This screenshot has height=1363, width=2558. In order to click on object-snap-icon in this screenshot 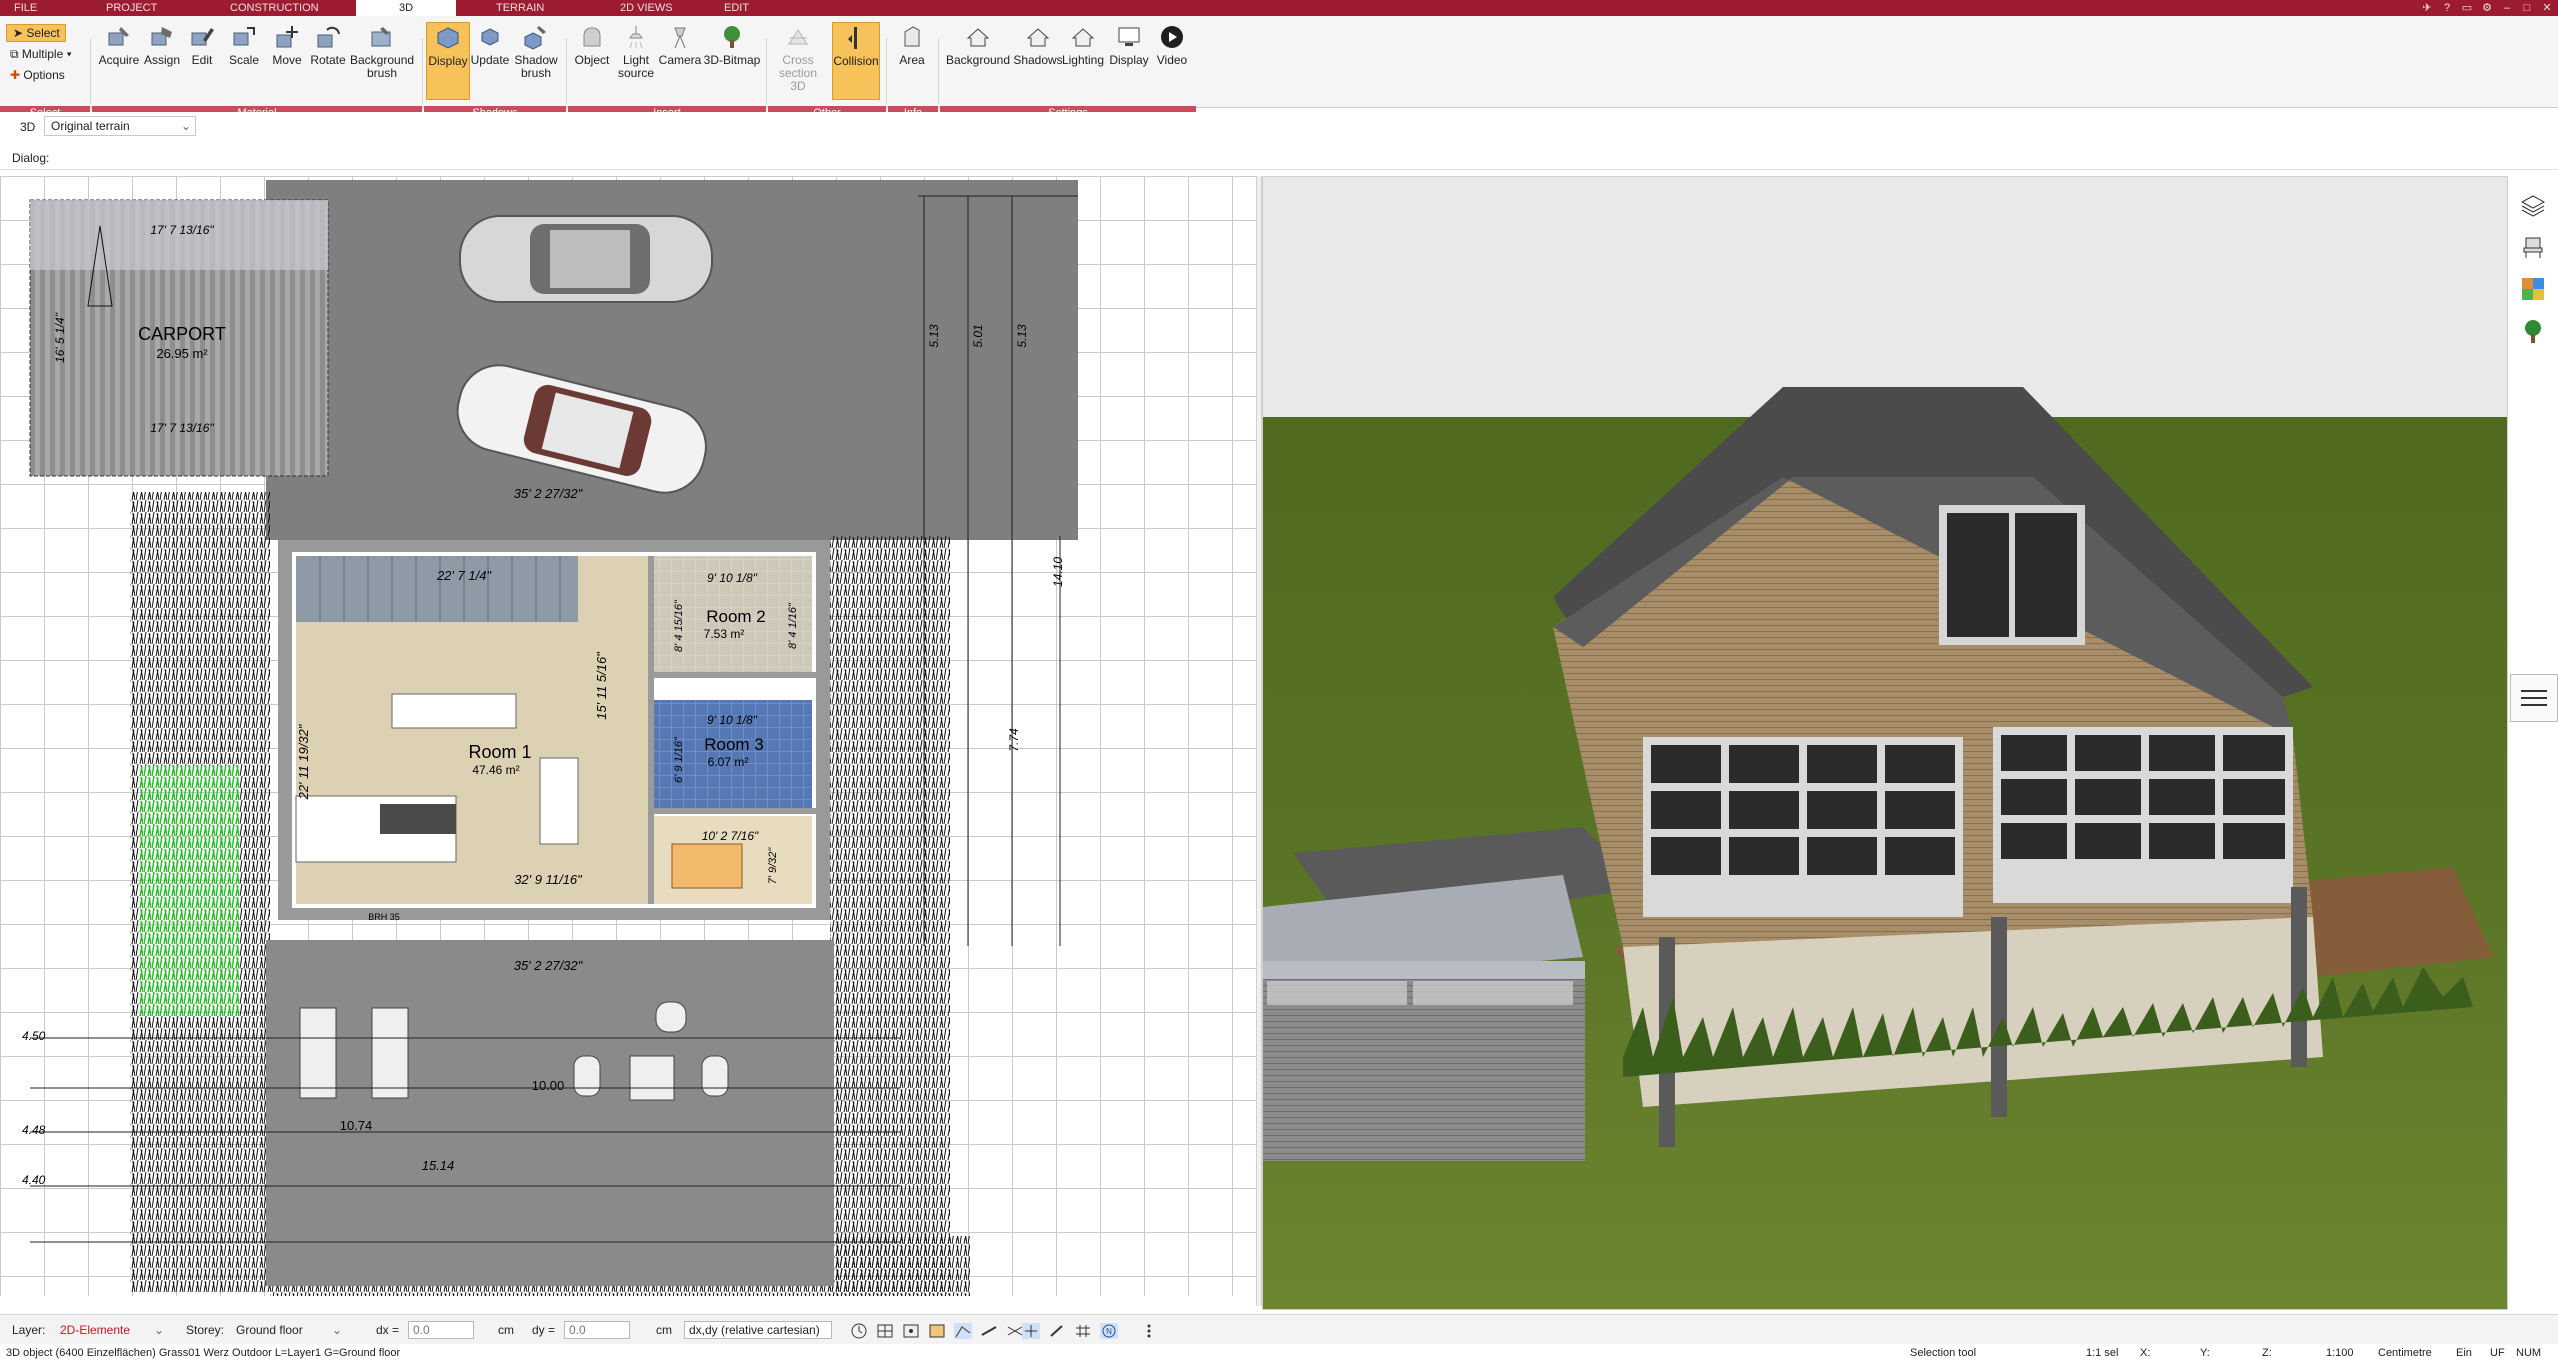, I will do `click(937, 1331)`.